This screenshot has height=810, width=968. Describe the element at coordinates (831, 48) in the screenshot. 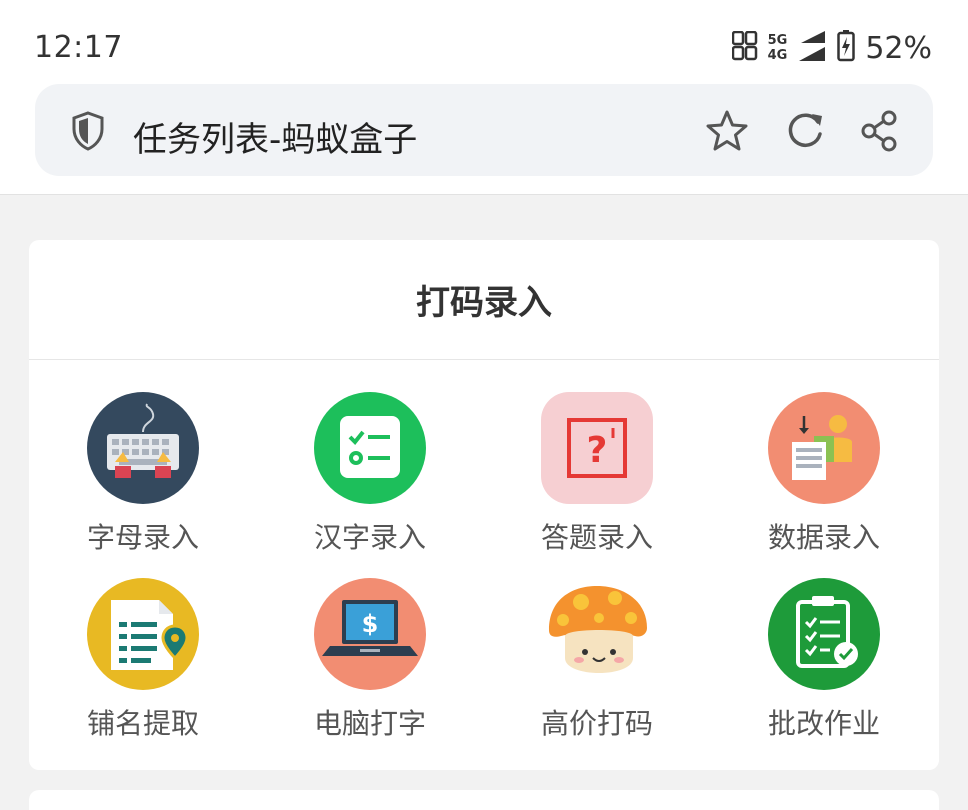

I see `status-indicators: 5G 4G 52%` at that location.